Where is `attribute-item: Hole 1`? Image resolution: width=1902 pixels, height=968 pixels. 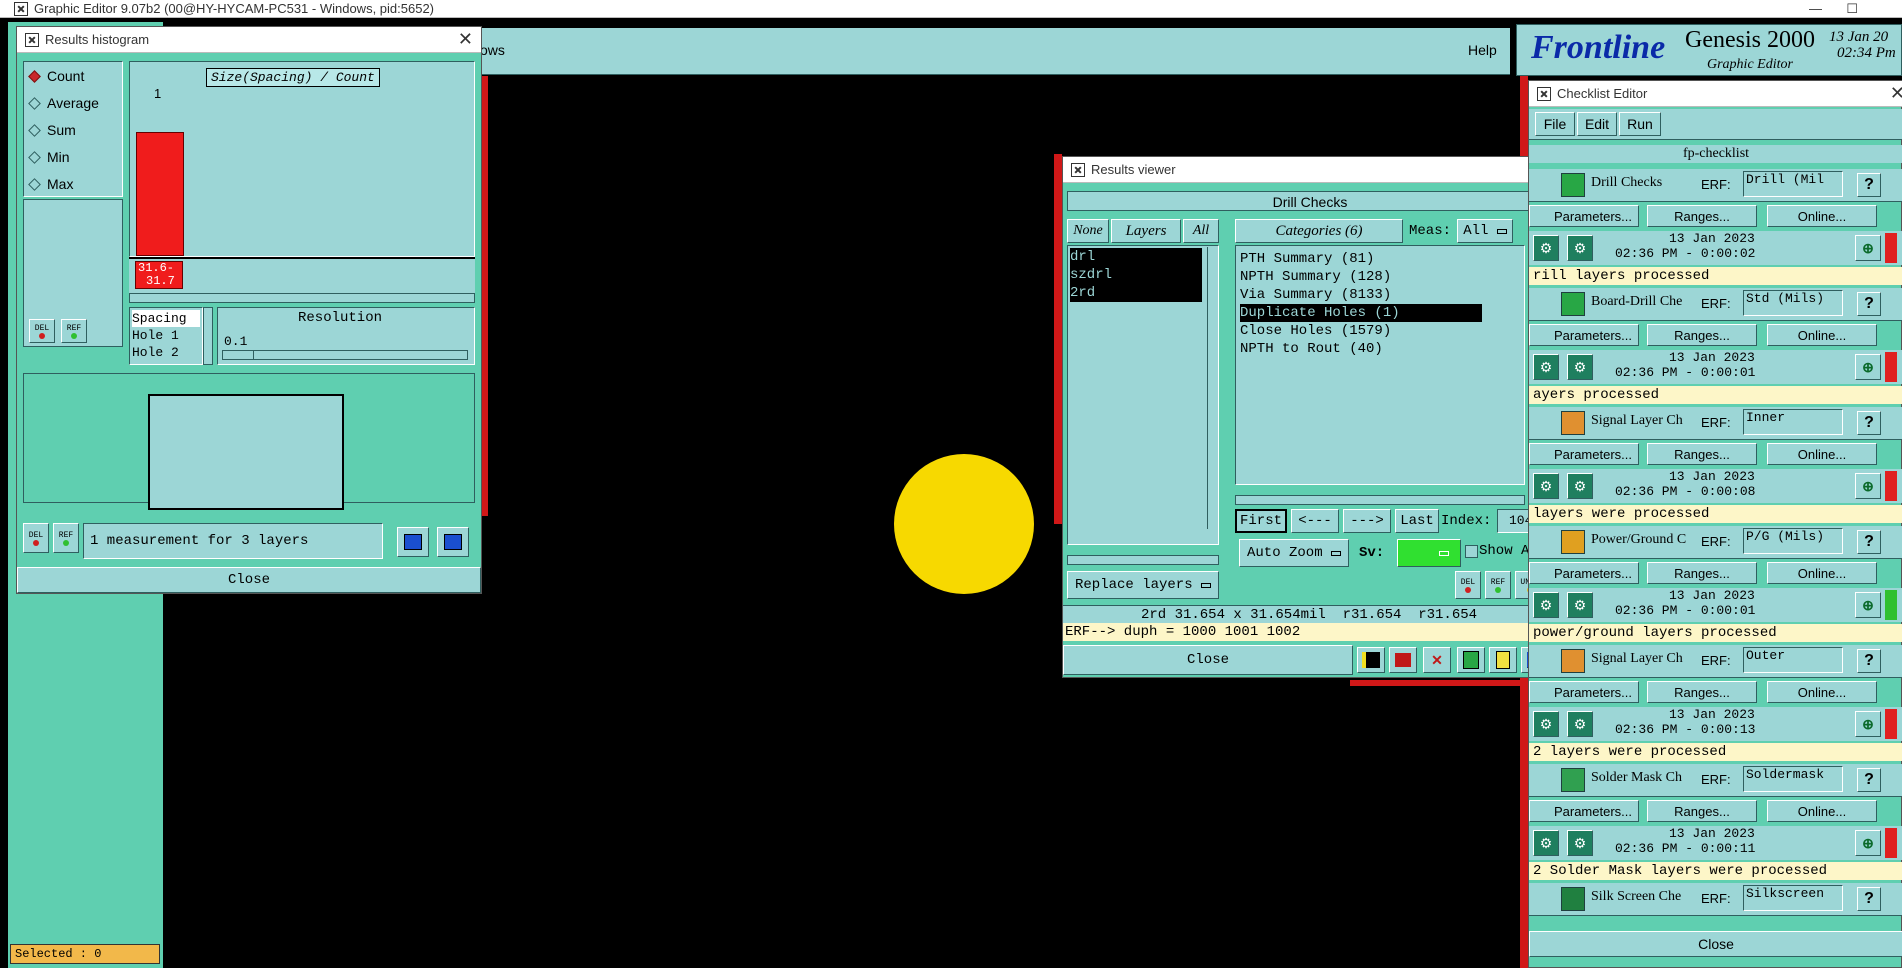 attribute-item: Hole 1 is located at coordinates (166, 335).